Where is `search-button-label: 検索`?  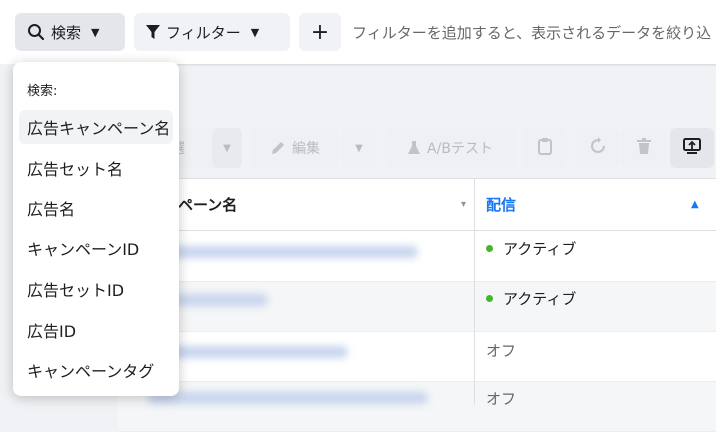 search-button-label: 検索 is located at coordinates (66, 32).